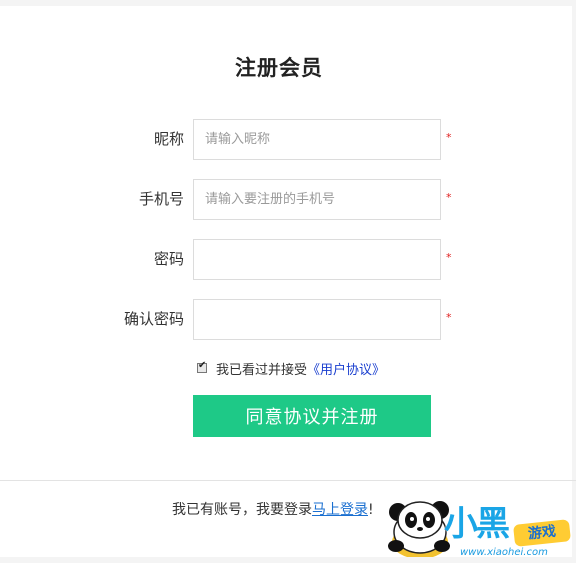 This screenshot has height=563, width=576. I want to click on login-now-link: 马上登录, so click(340, 510).